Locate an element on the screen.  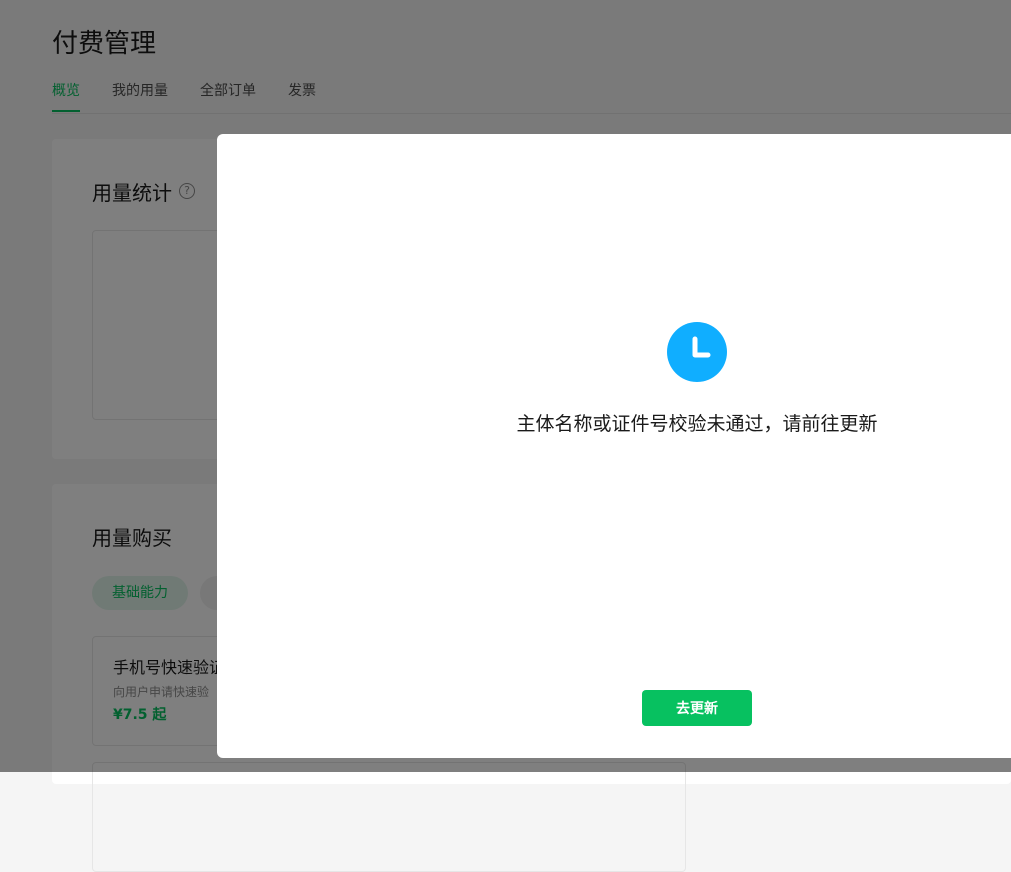
go-update-button: 去更新 is located at coordinates (697, 708).